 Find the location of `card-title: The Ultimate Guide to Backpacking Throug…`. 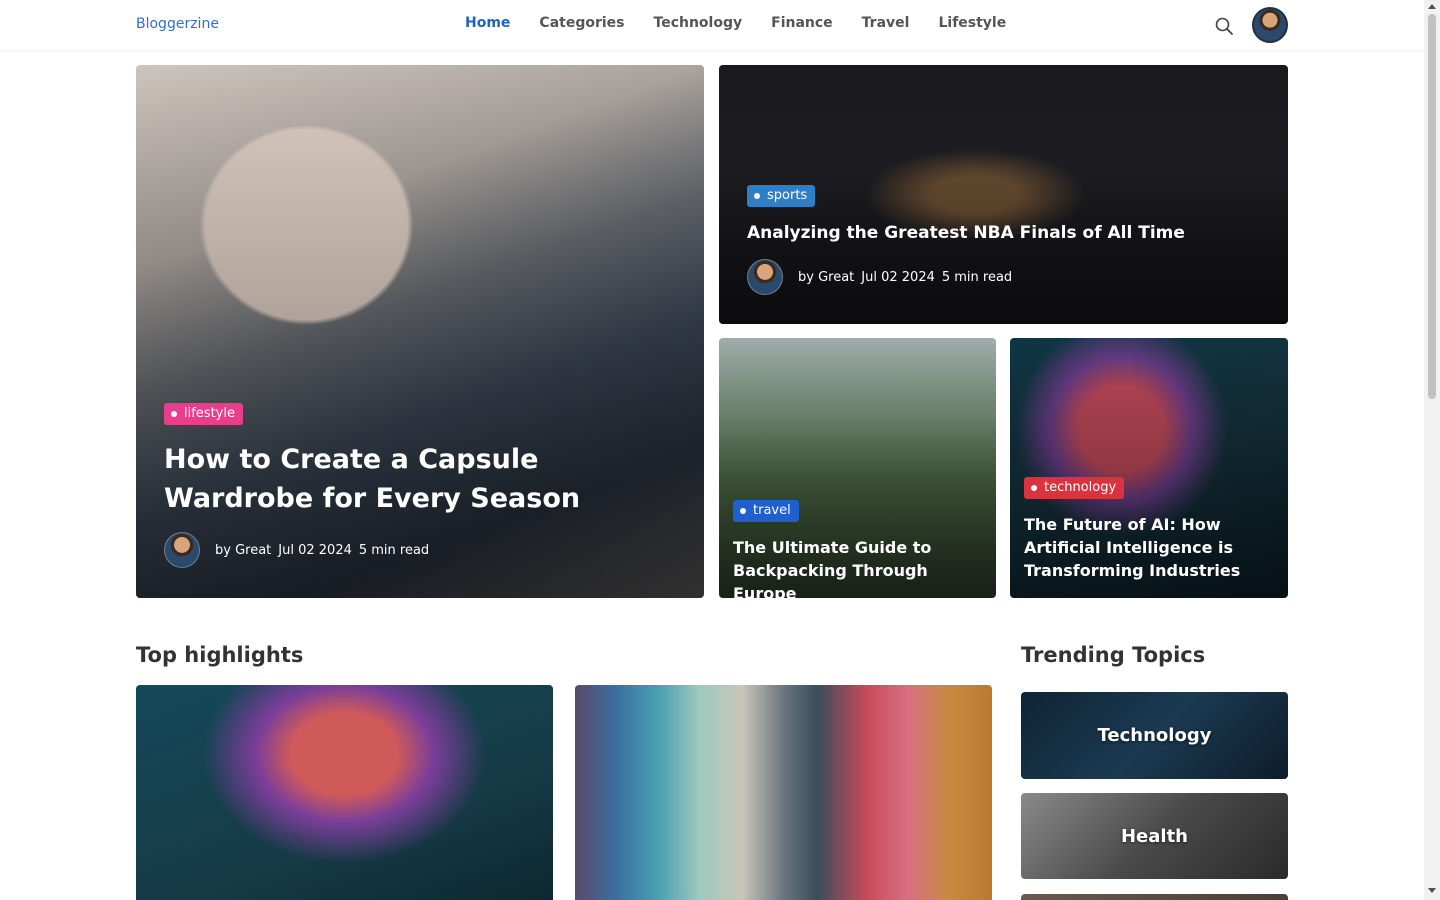

card-title: The Ultimate Guide to Backpacking Throug… is located at coordinates (858, 567).